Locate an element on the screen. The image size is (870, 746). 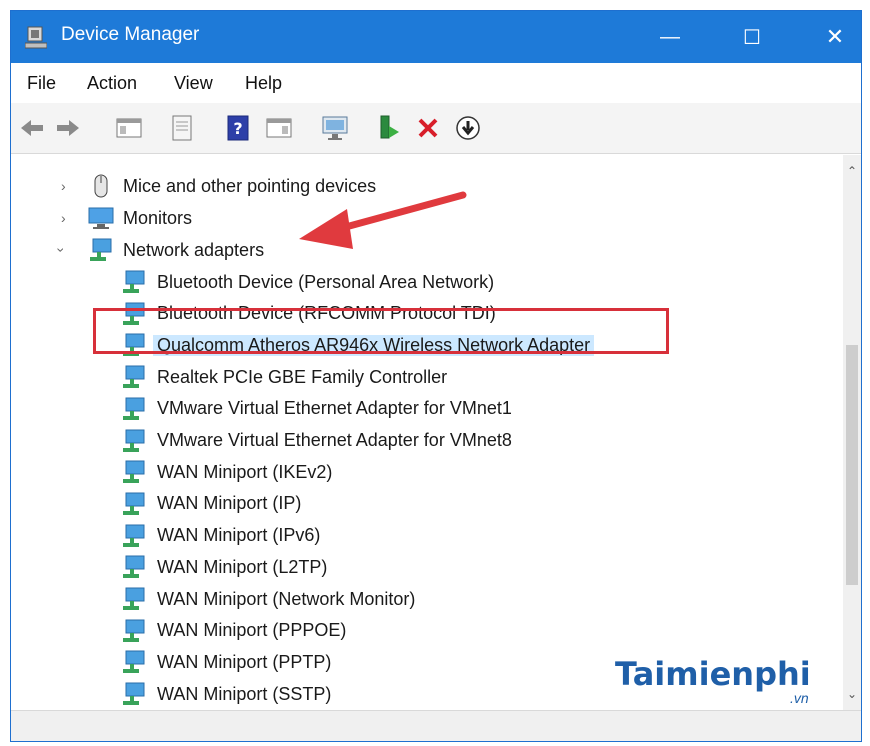
properties-icon is located at coordinates (182, 128).